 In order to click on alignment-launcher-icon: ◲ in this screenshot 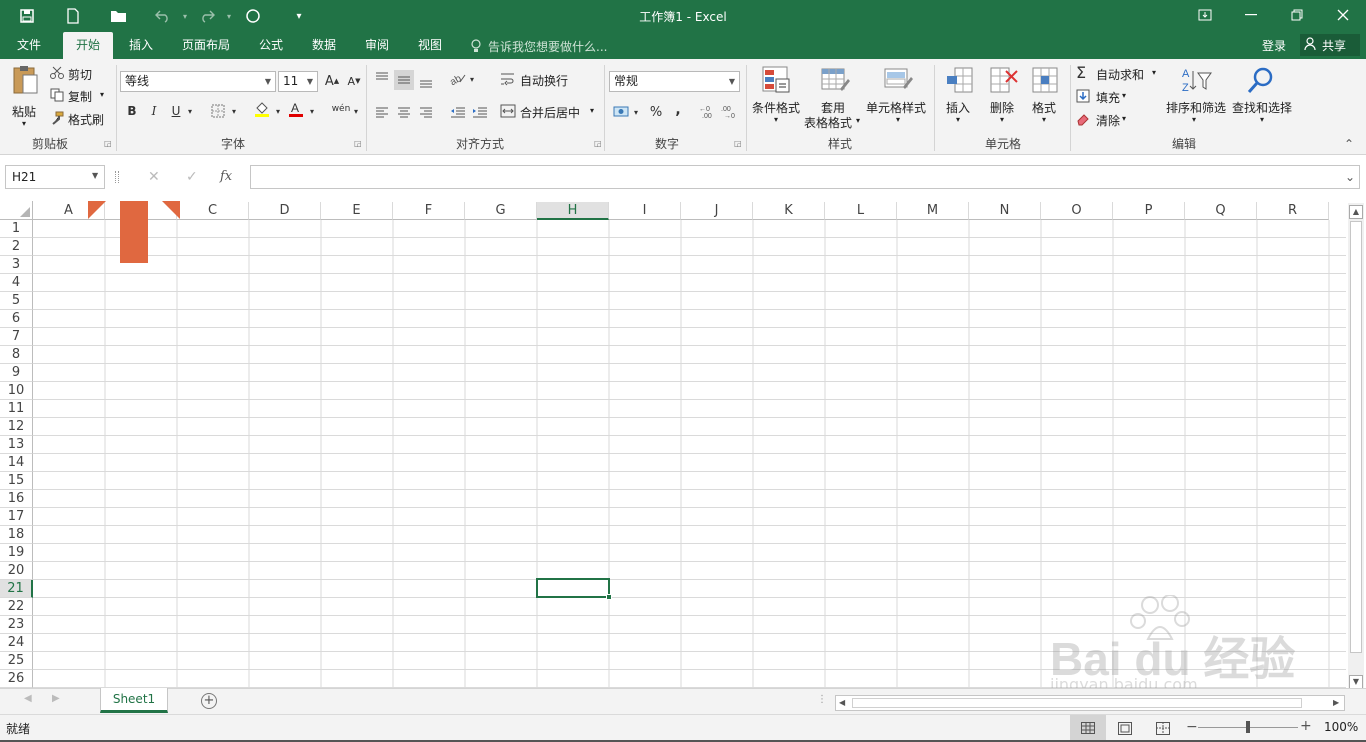, I will do `click(598, 143)`.